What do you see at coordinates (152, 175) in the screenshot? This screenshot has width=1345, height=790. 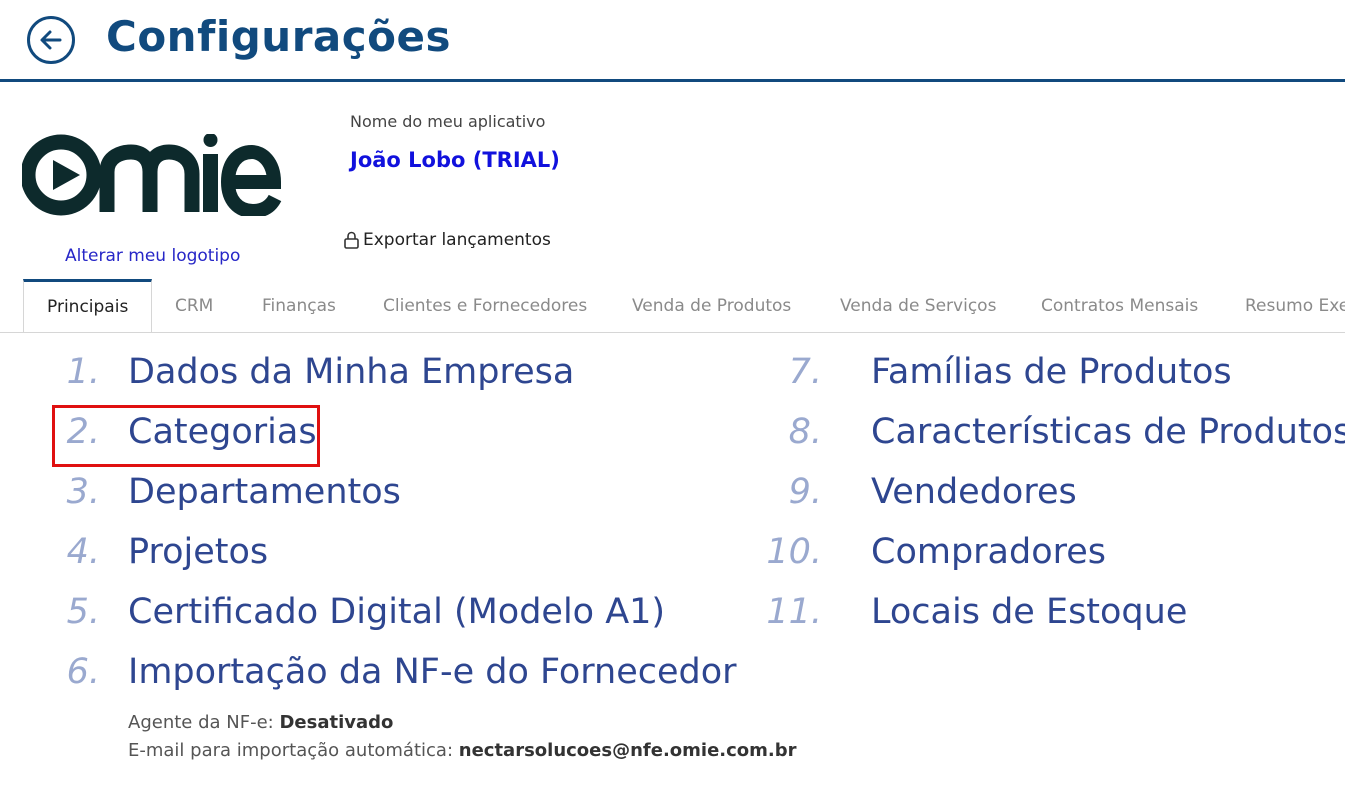 I see `omie-logo` at bounding box center [152, 175].